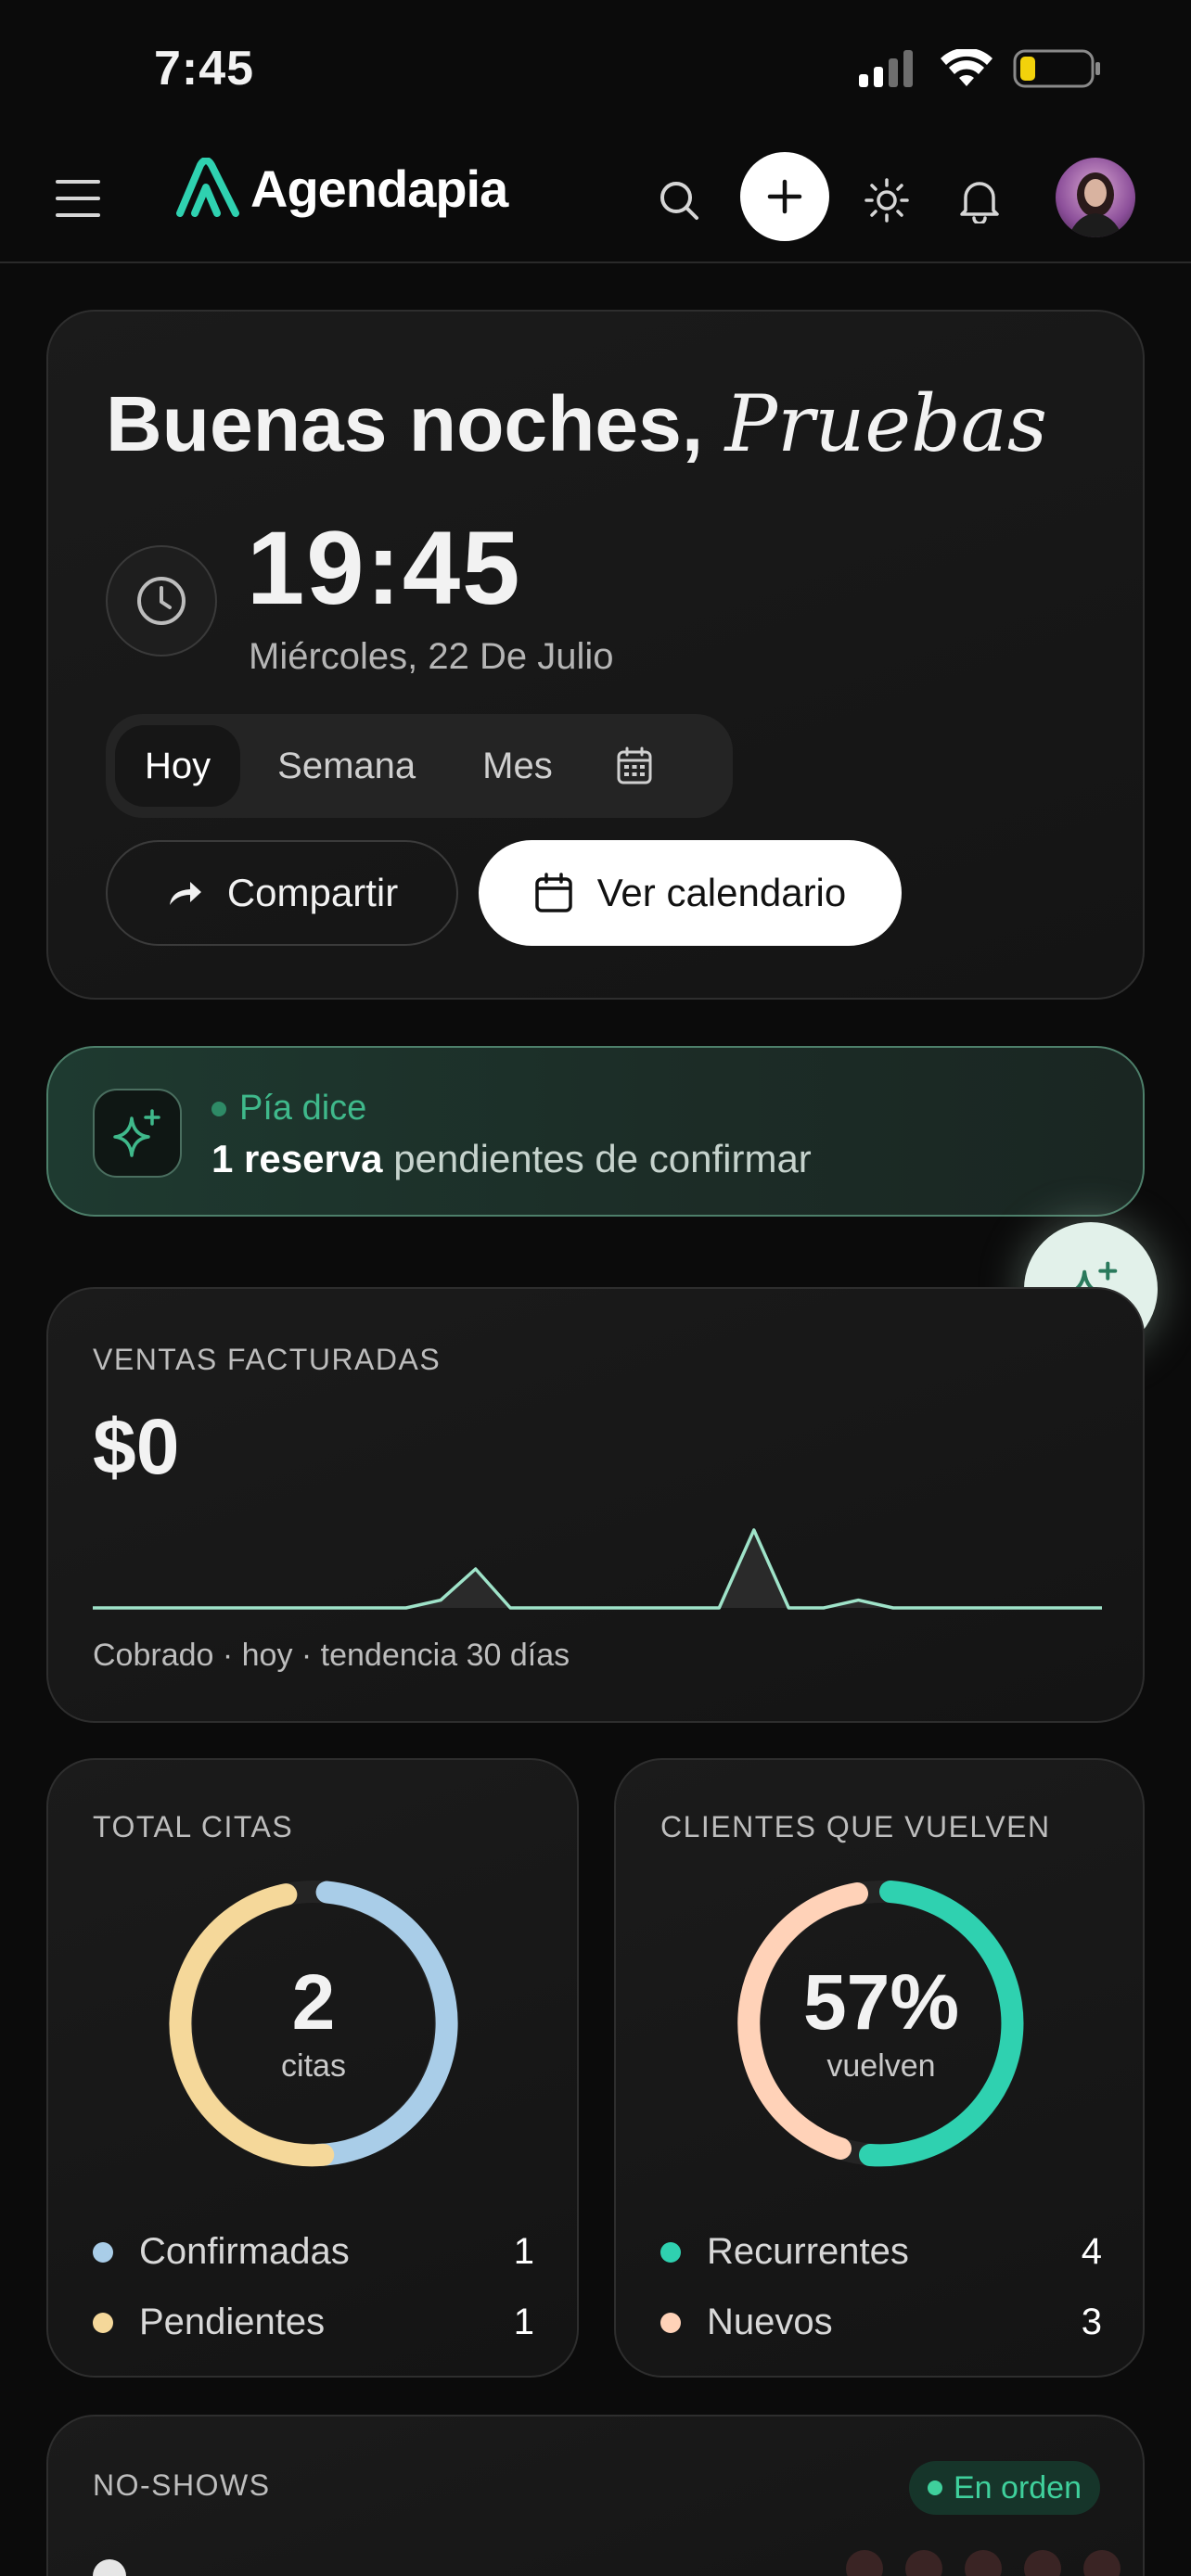 This screenshot has height=2576, width=1191. I want to click on app-header: Agendapia, so click(595, 201).